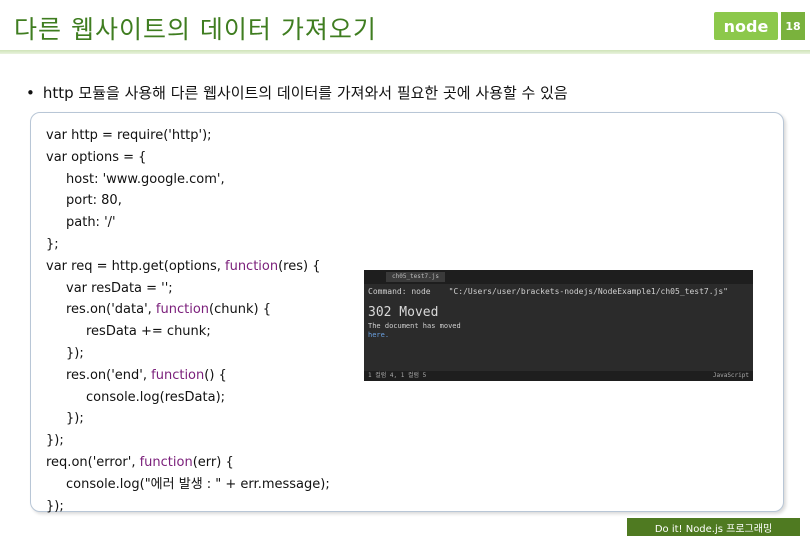  I want to click on console-tab-bar: ch05_test7.js, so click(558, 277).